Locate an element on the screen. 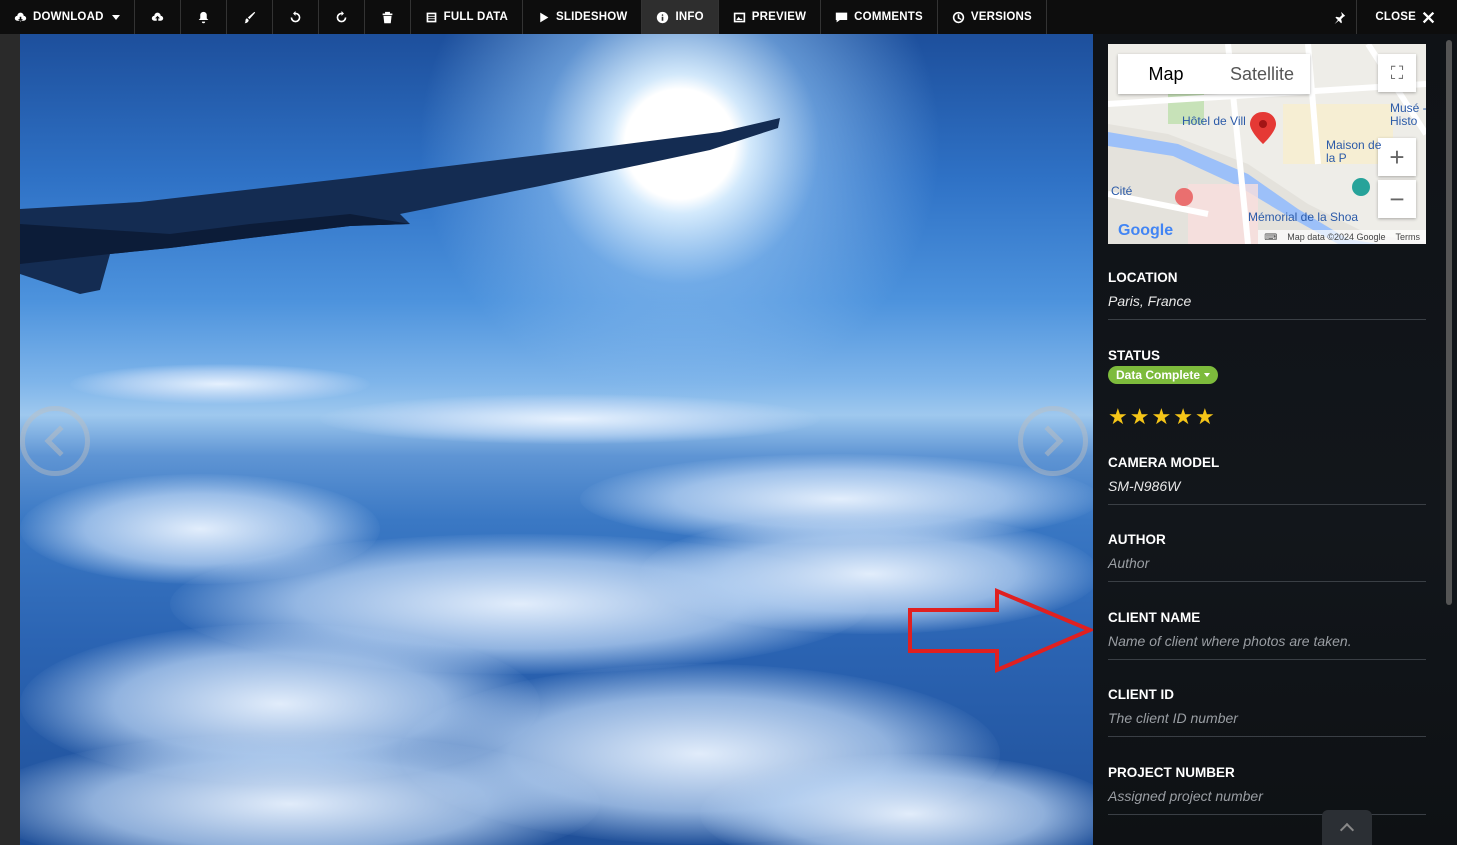 The width and height of the screenshot is (1457, 845). scroll-to-top-button is located at coordinates (1347, 827).